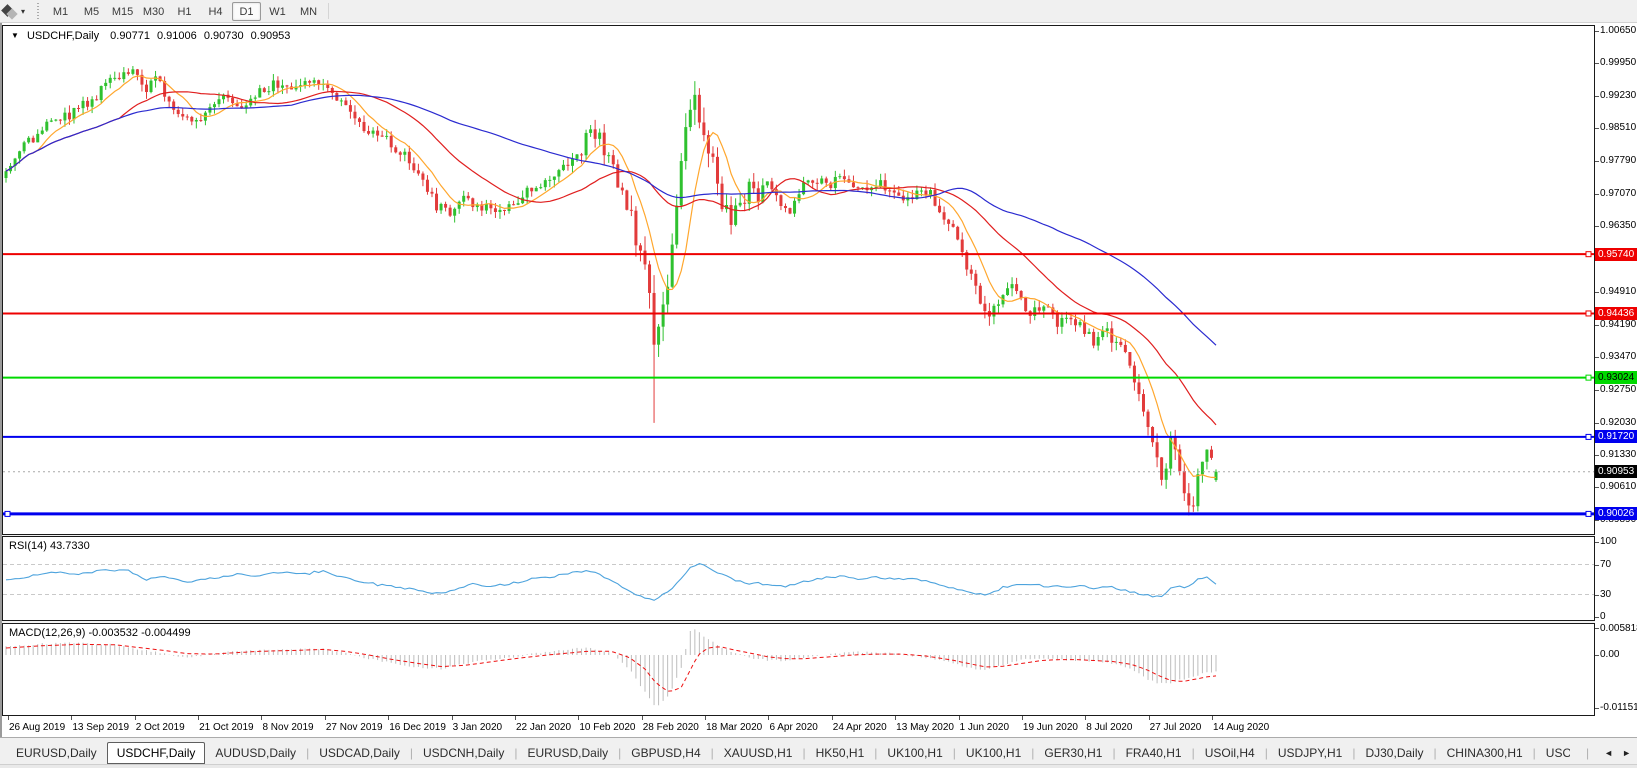  Describe the element at coordinates (1618, 193) in the screenshot. I see `price-axis-label: 0.97070` at that location.